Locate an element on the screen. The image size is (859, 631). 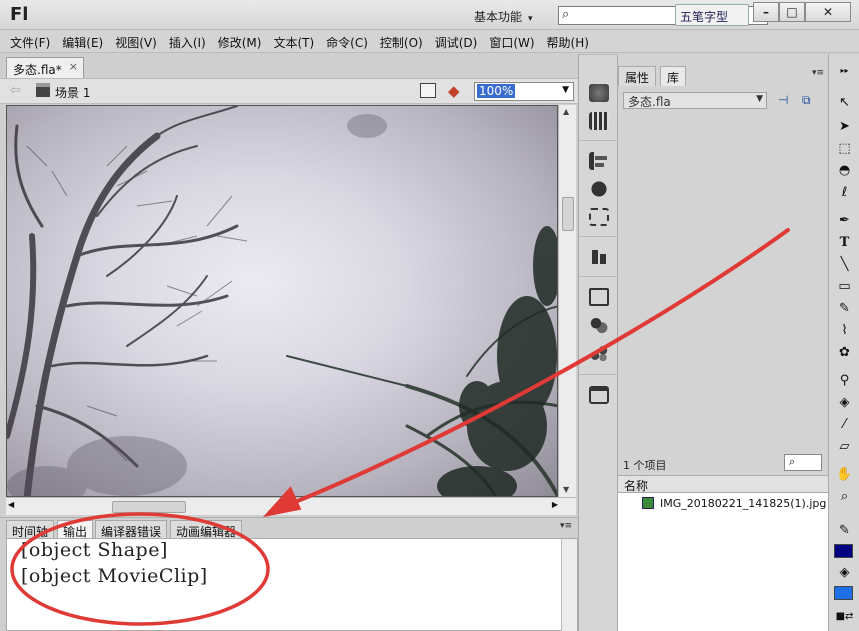
back-arrow-icon: ⇦ is located at coordinates (15, 90).